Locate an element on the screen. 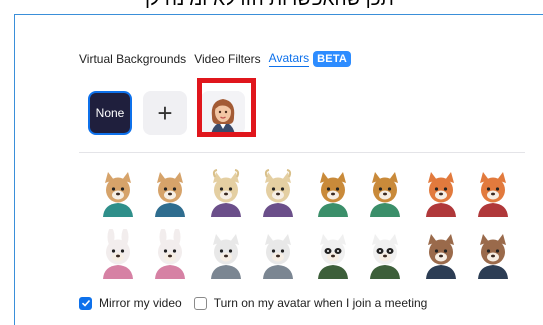  caption-text: ייתכן שהאפשרות הזו לא זמינה לך is located at coordinates (271, 4).